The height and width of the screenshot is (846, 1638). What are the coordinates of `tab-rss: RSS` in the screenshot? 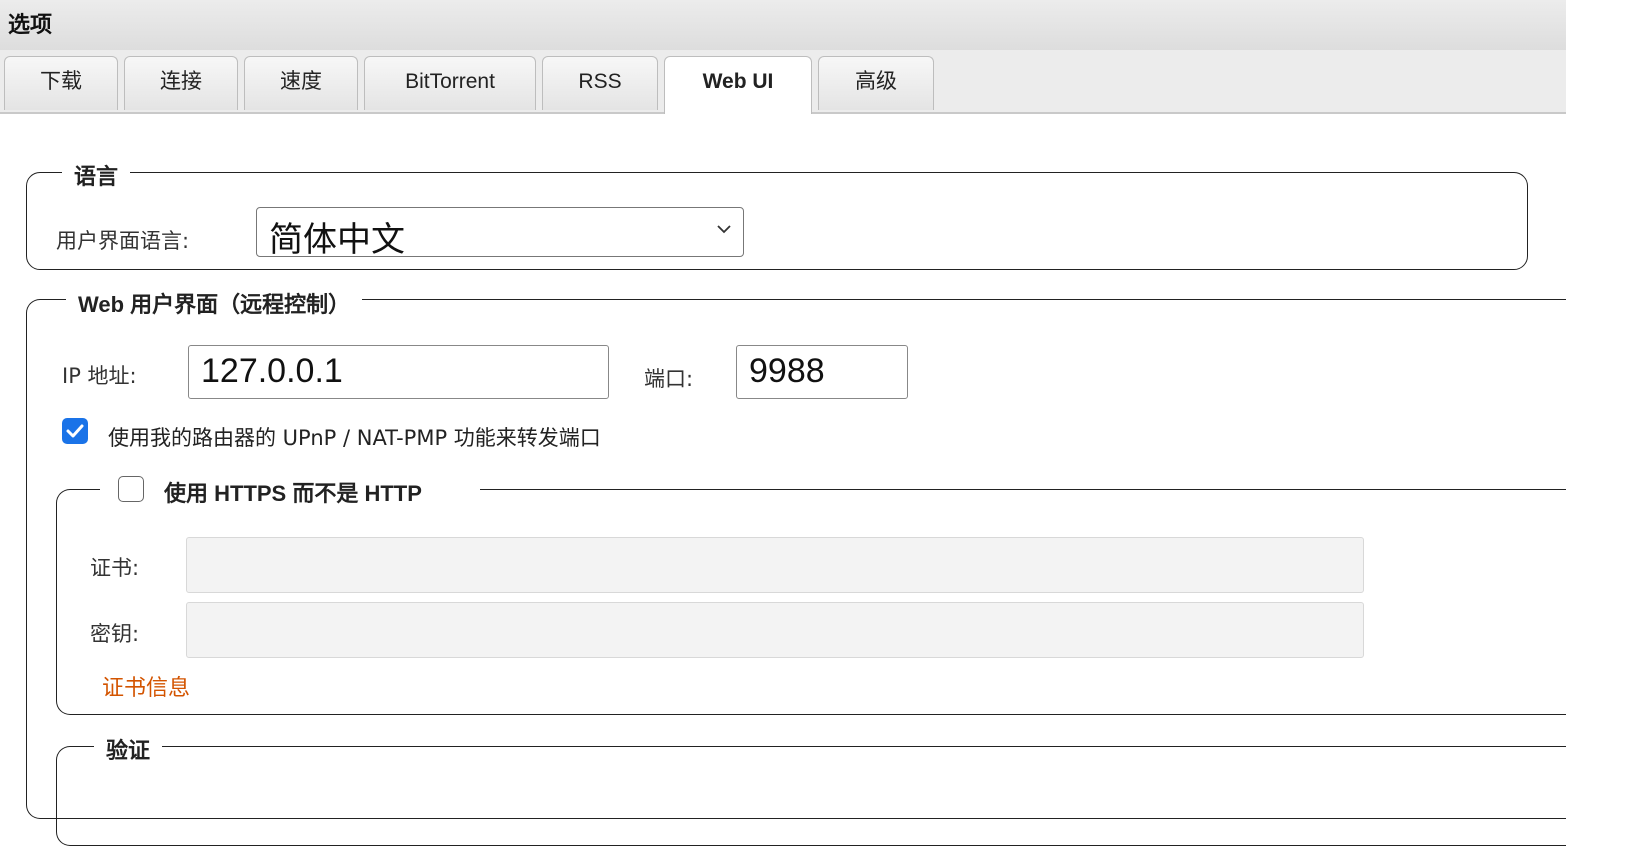 It's located at (600, 83).